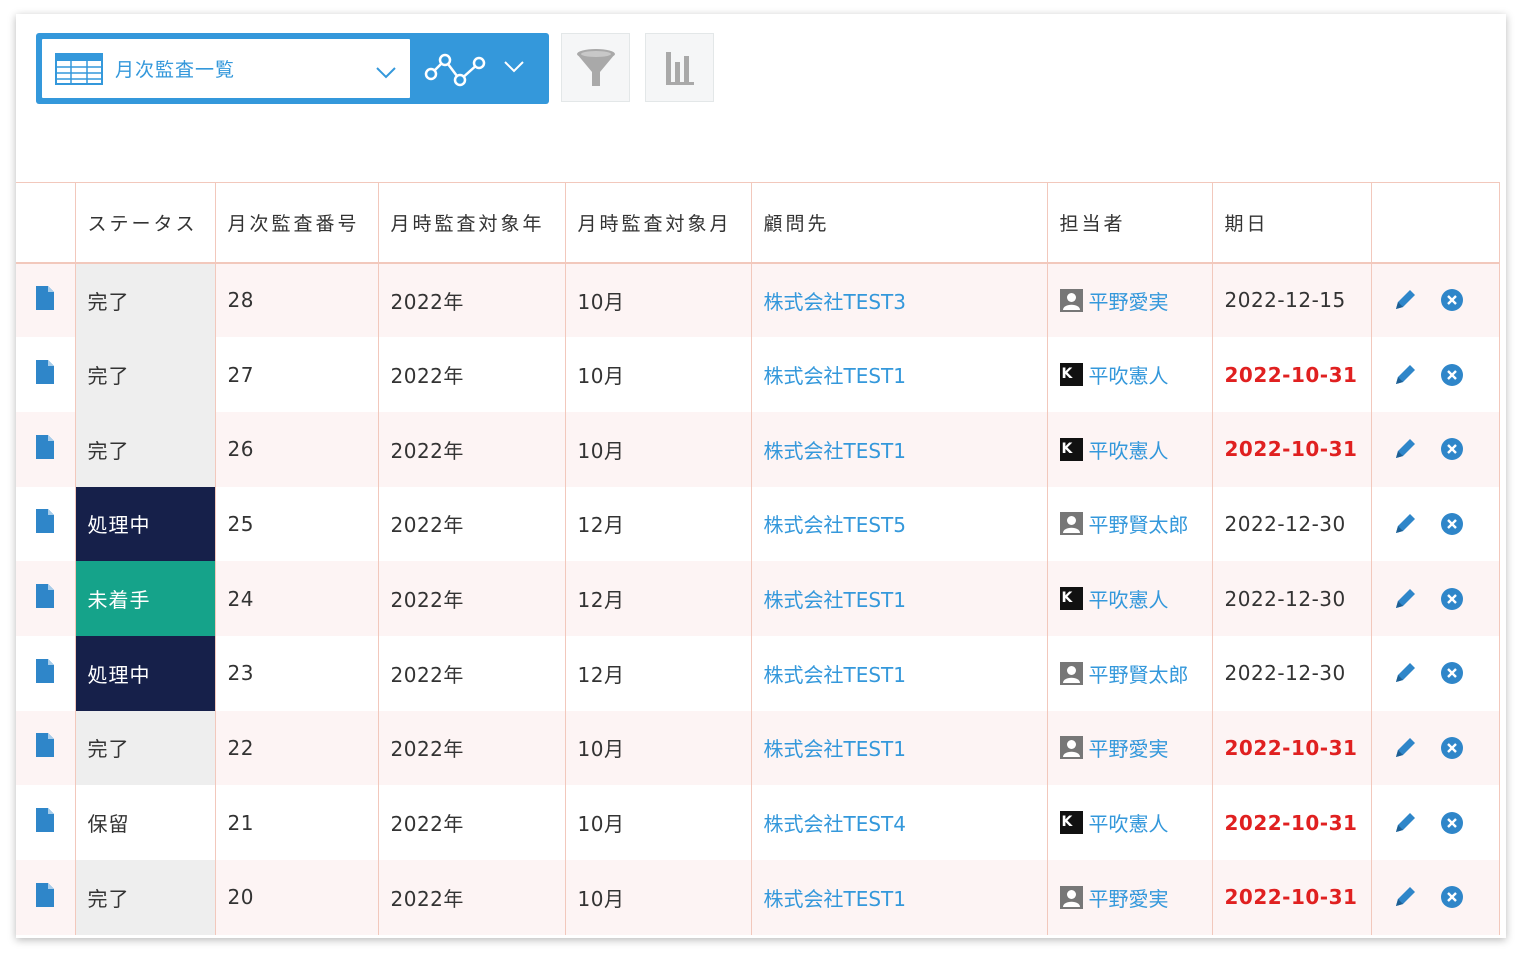  Describe the element at coordinates (835, 824) in the screenshot. I see `client-link: 株式会社TEST4` at that location.